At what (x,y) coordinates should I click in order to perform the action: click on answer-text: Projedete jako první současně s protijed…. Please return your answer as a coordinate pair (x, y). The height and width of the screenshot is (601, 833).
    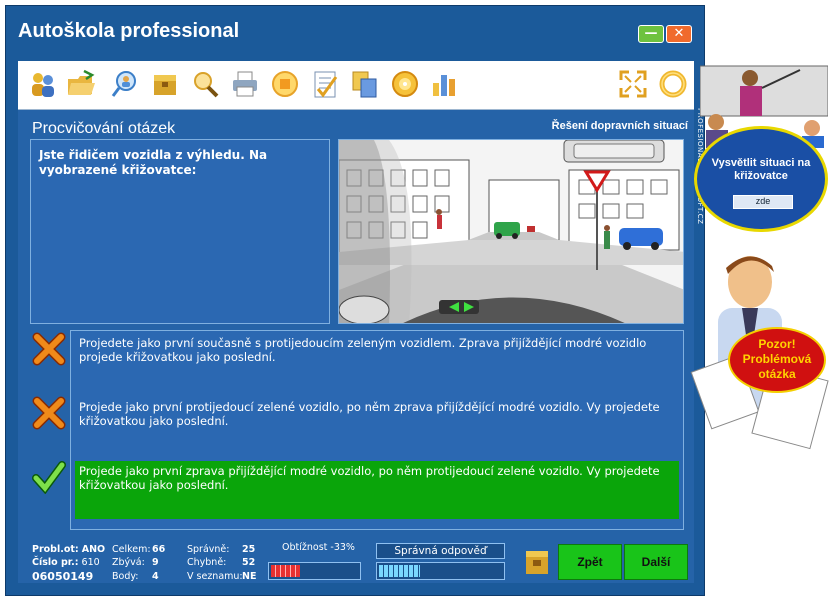
    Looking at the image, I should click on (363, 350).